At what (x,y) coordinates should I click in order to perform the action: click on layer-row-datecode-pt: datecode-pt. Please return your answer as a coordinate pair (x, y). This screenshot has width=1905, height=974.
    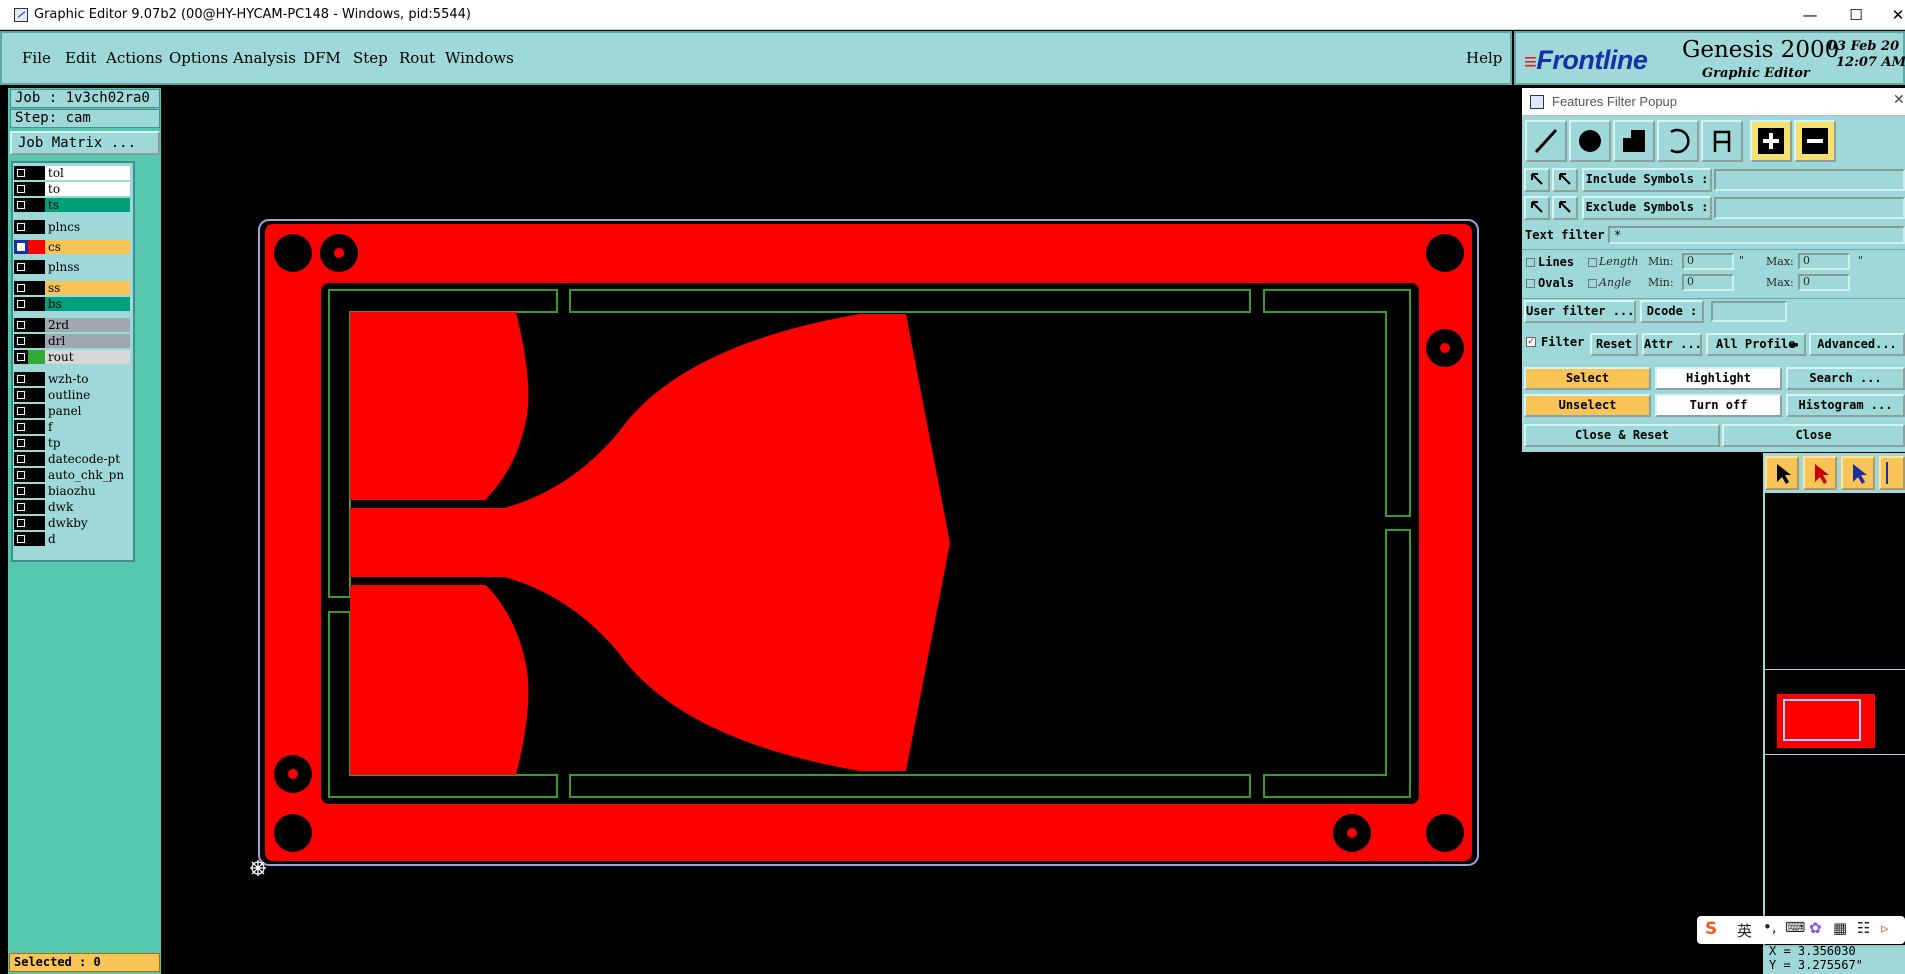
    Looking at the image, I should click on (72, 459).